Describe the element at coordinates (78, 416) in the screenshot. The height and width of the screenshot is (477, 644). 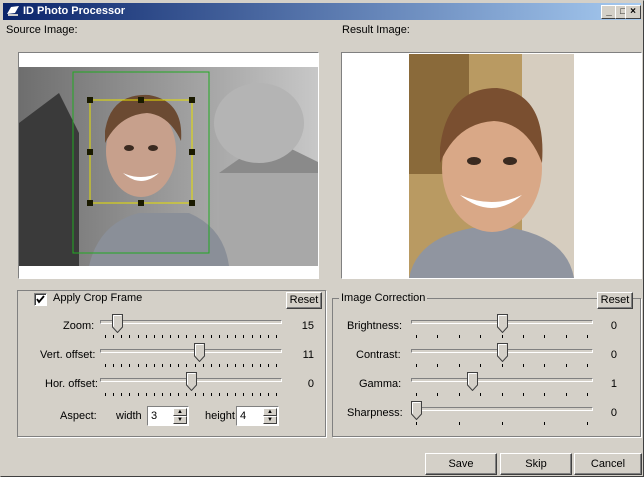
I see `aspect-label: Aspect:` at that location.